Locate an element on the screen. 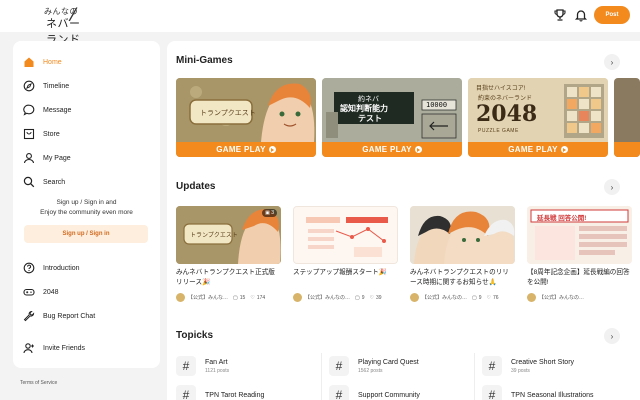  updates-next-button: › is located at coordinates (612, 187).